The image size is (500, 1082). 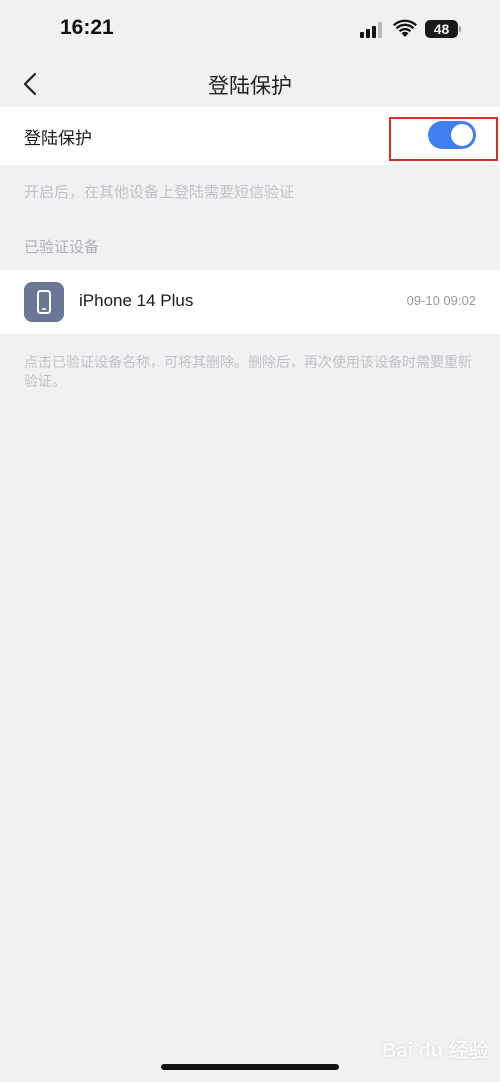 I want to click on battery-level: 48, so click(x=441, y=29).